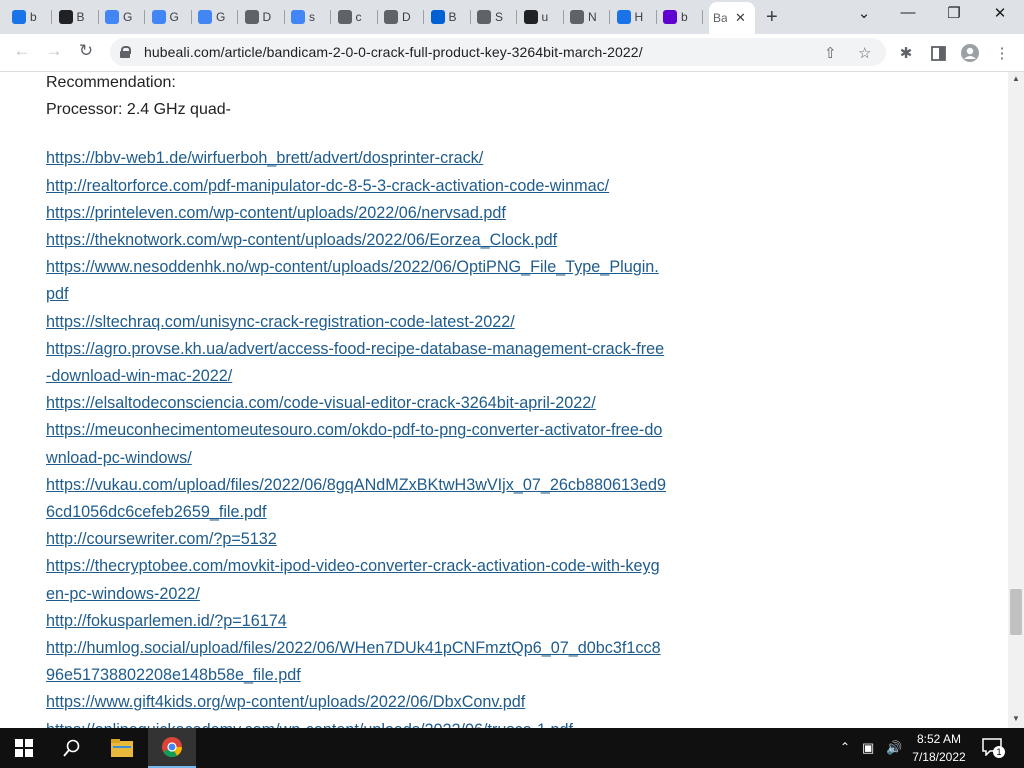  Describe the element at coordinates (499, 17) in the screenshot. I see `tab-title: S` at that location.